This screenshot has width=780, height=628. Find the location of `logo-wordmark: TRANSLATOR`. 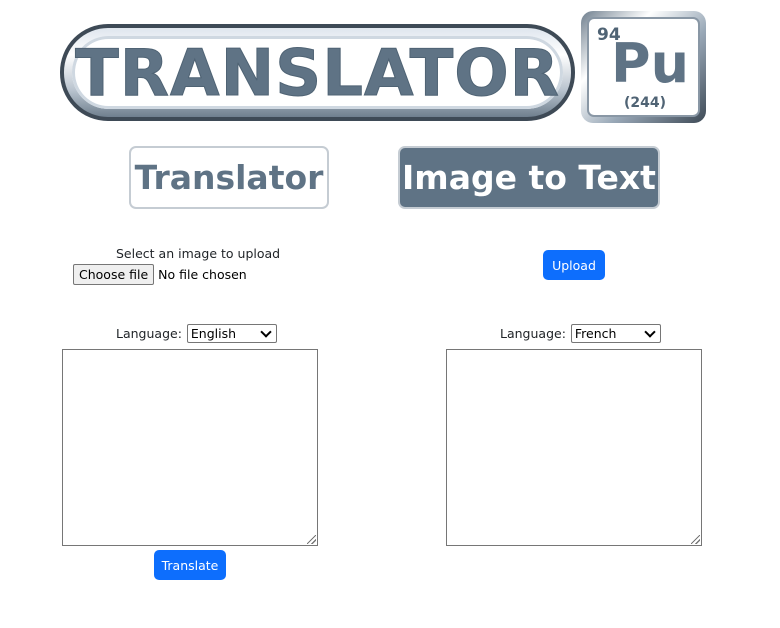

logo-wordmark: TRANSLATOR is located at coordinates (317, 72).